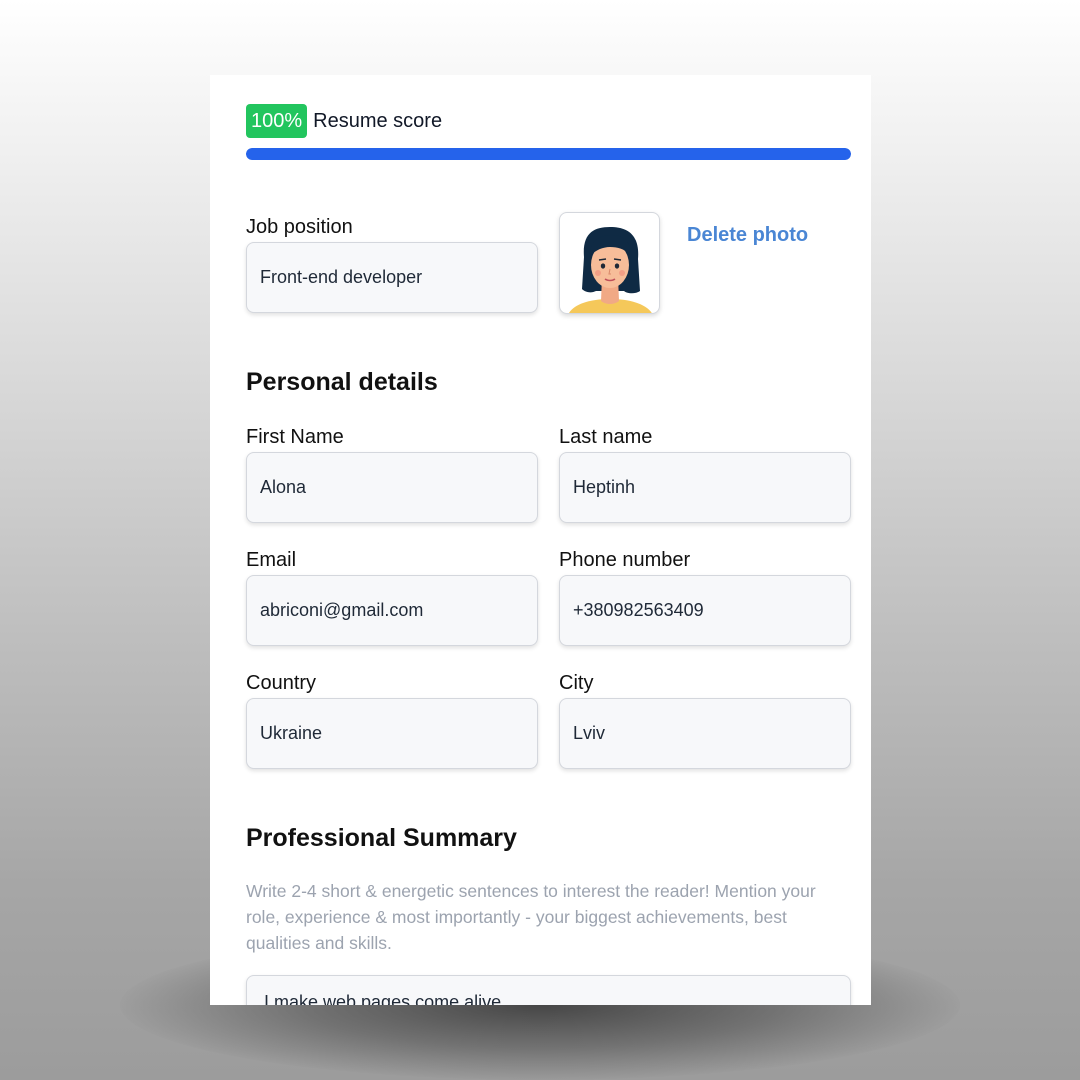 The image size is (1080, 1080). I want to click on score-label: Resume score, so click(378, 120).